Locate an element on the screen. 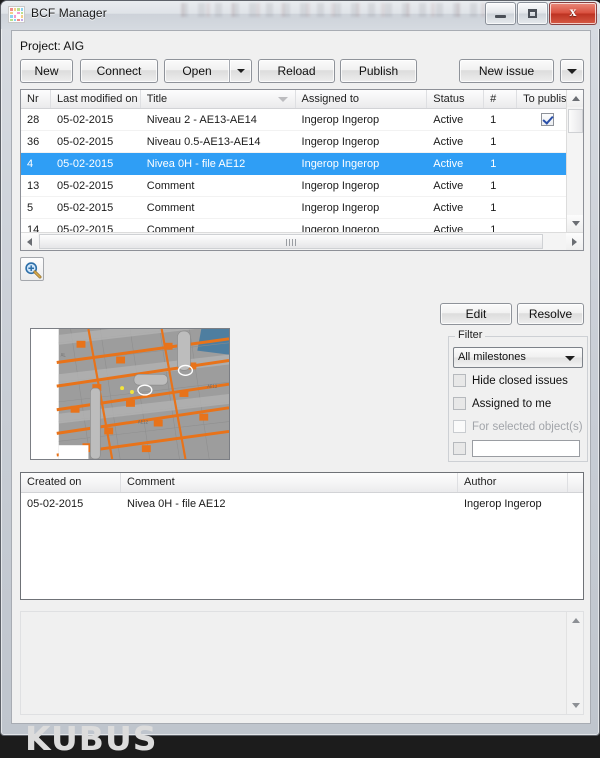  column-header-count: # is located at coordinates (501, 99).